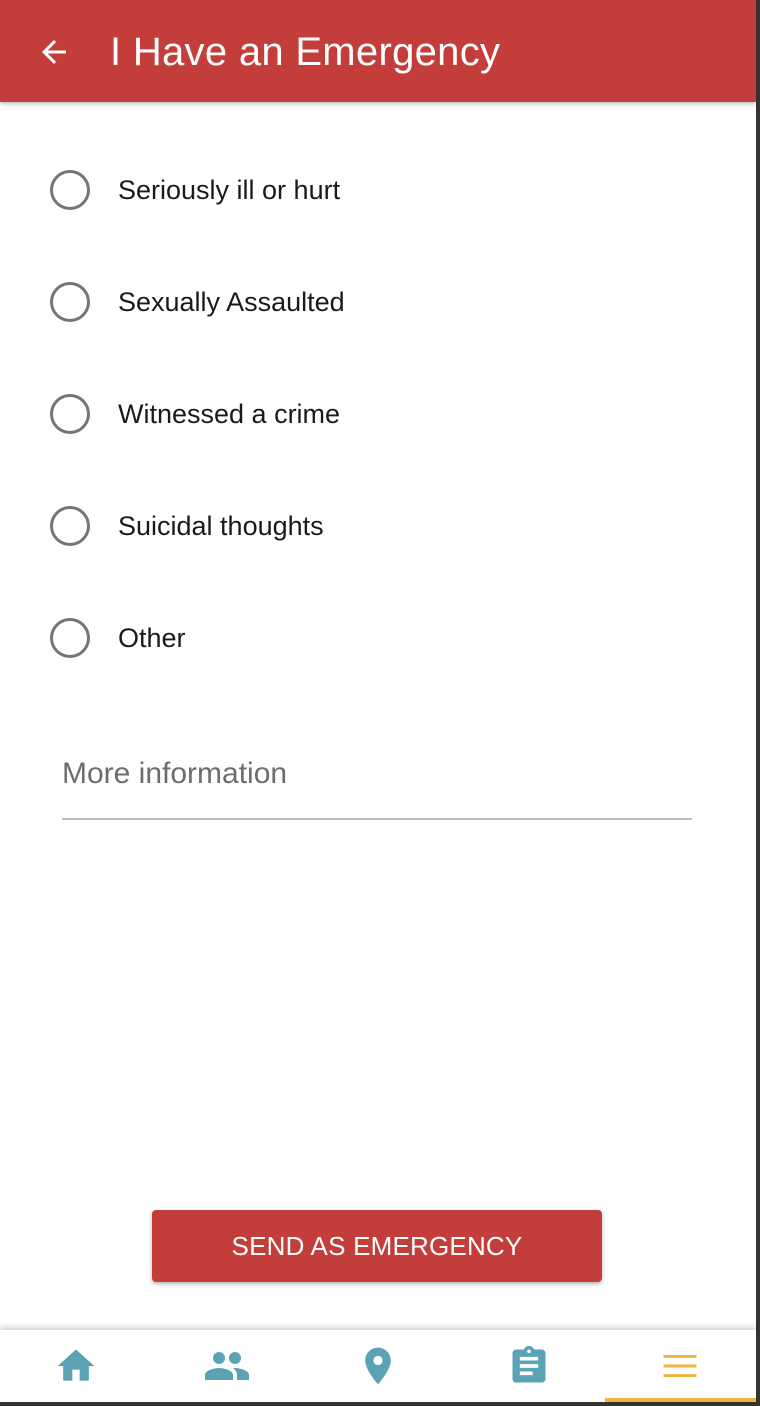 Image resolution: width=760 pixels, height=1406 pixels. I want to click on app-bar: I Have an Emergency, so click(378, 51).